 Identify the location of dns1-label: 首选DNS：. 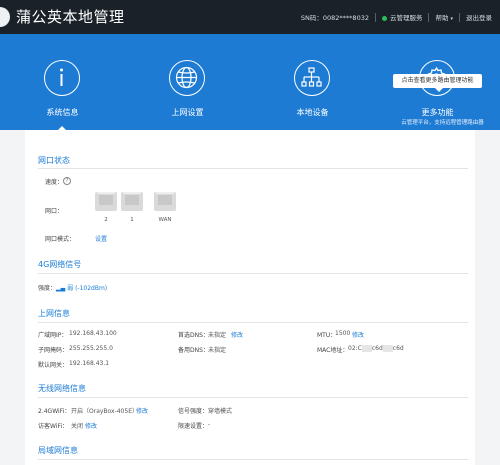
(193, 335).